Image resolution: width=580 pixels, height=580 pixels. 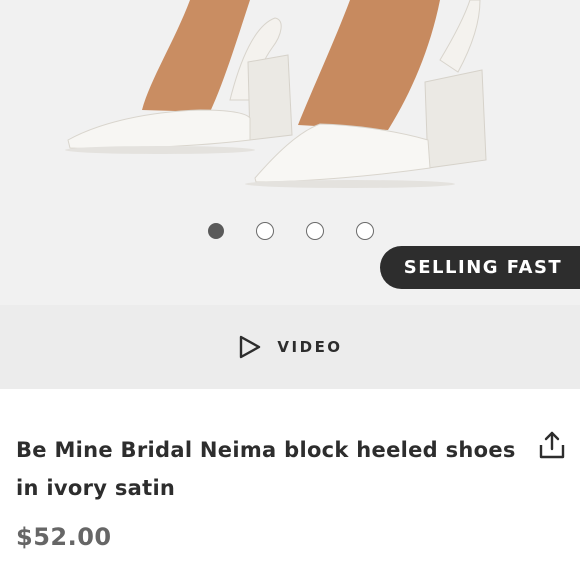 What do you see at coordinates (552, 445) in the screenshot?
I see `share-icon` at bounding box center [552, 445].